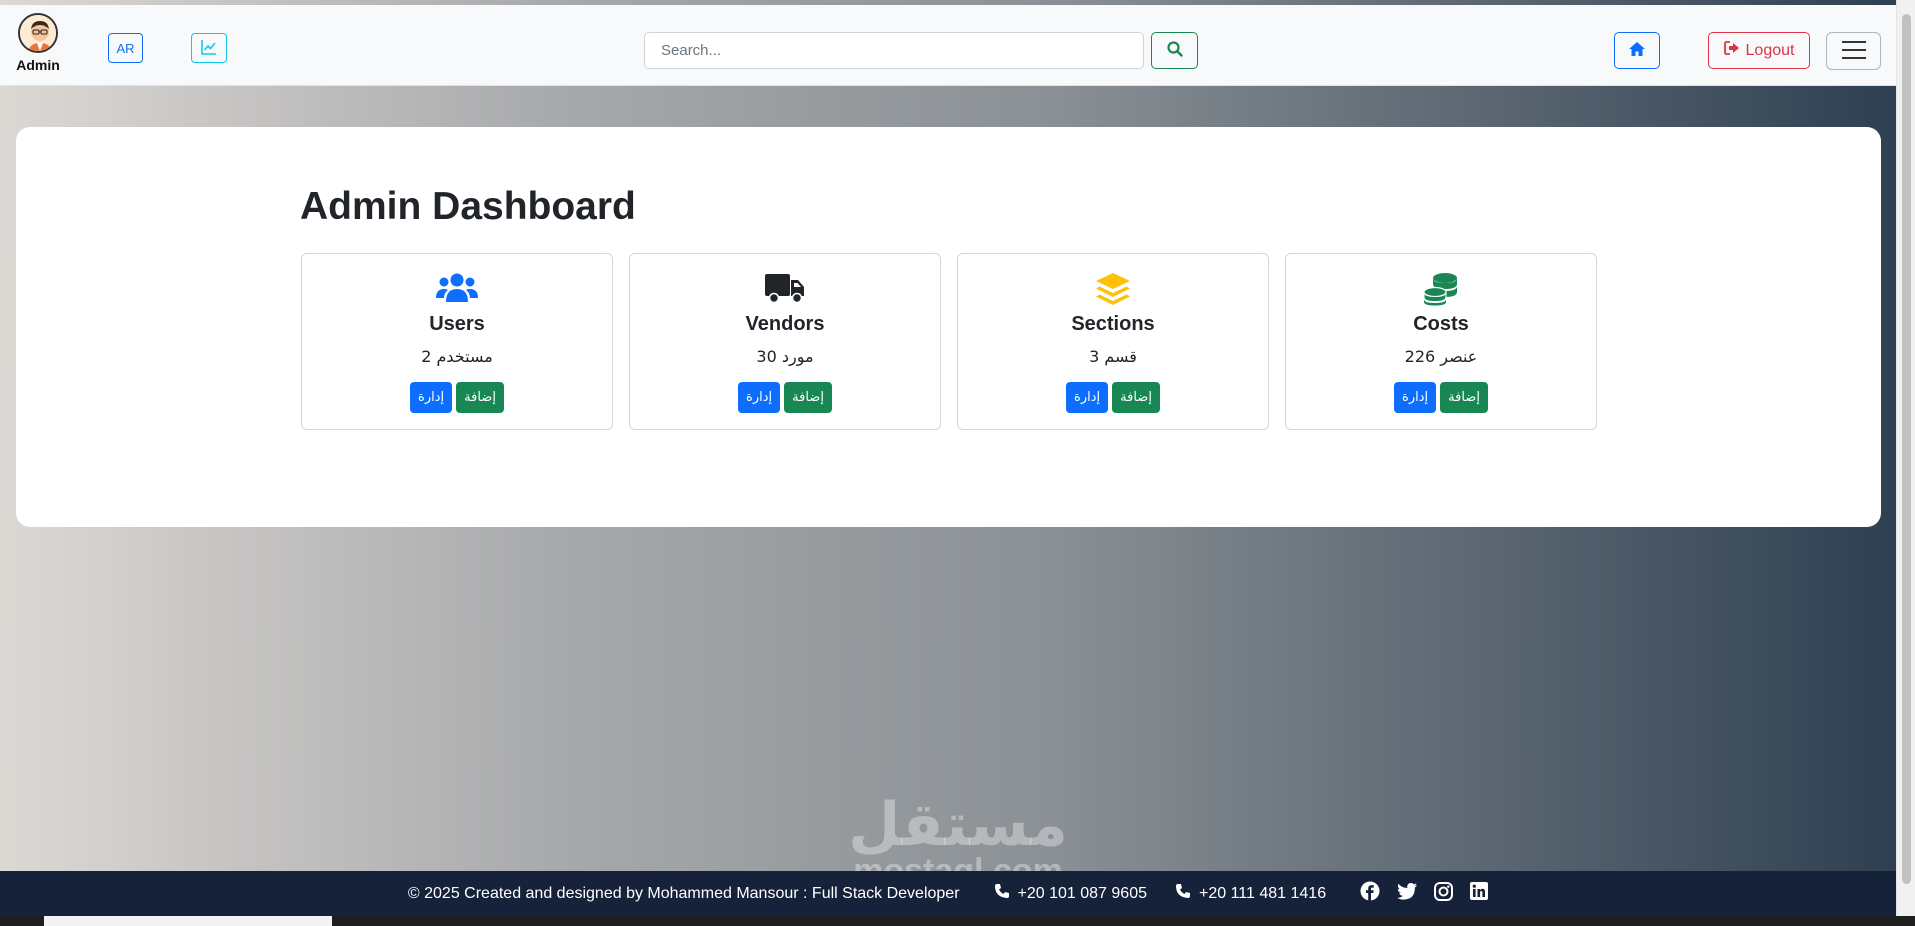  I want to click on home-button, so click(1637, 50).